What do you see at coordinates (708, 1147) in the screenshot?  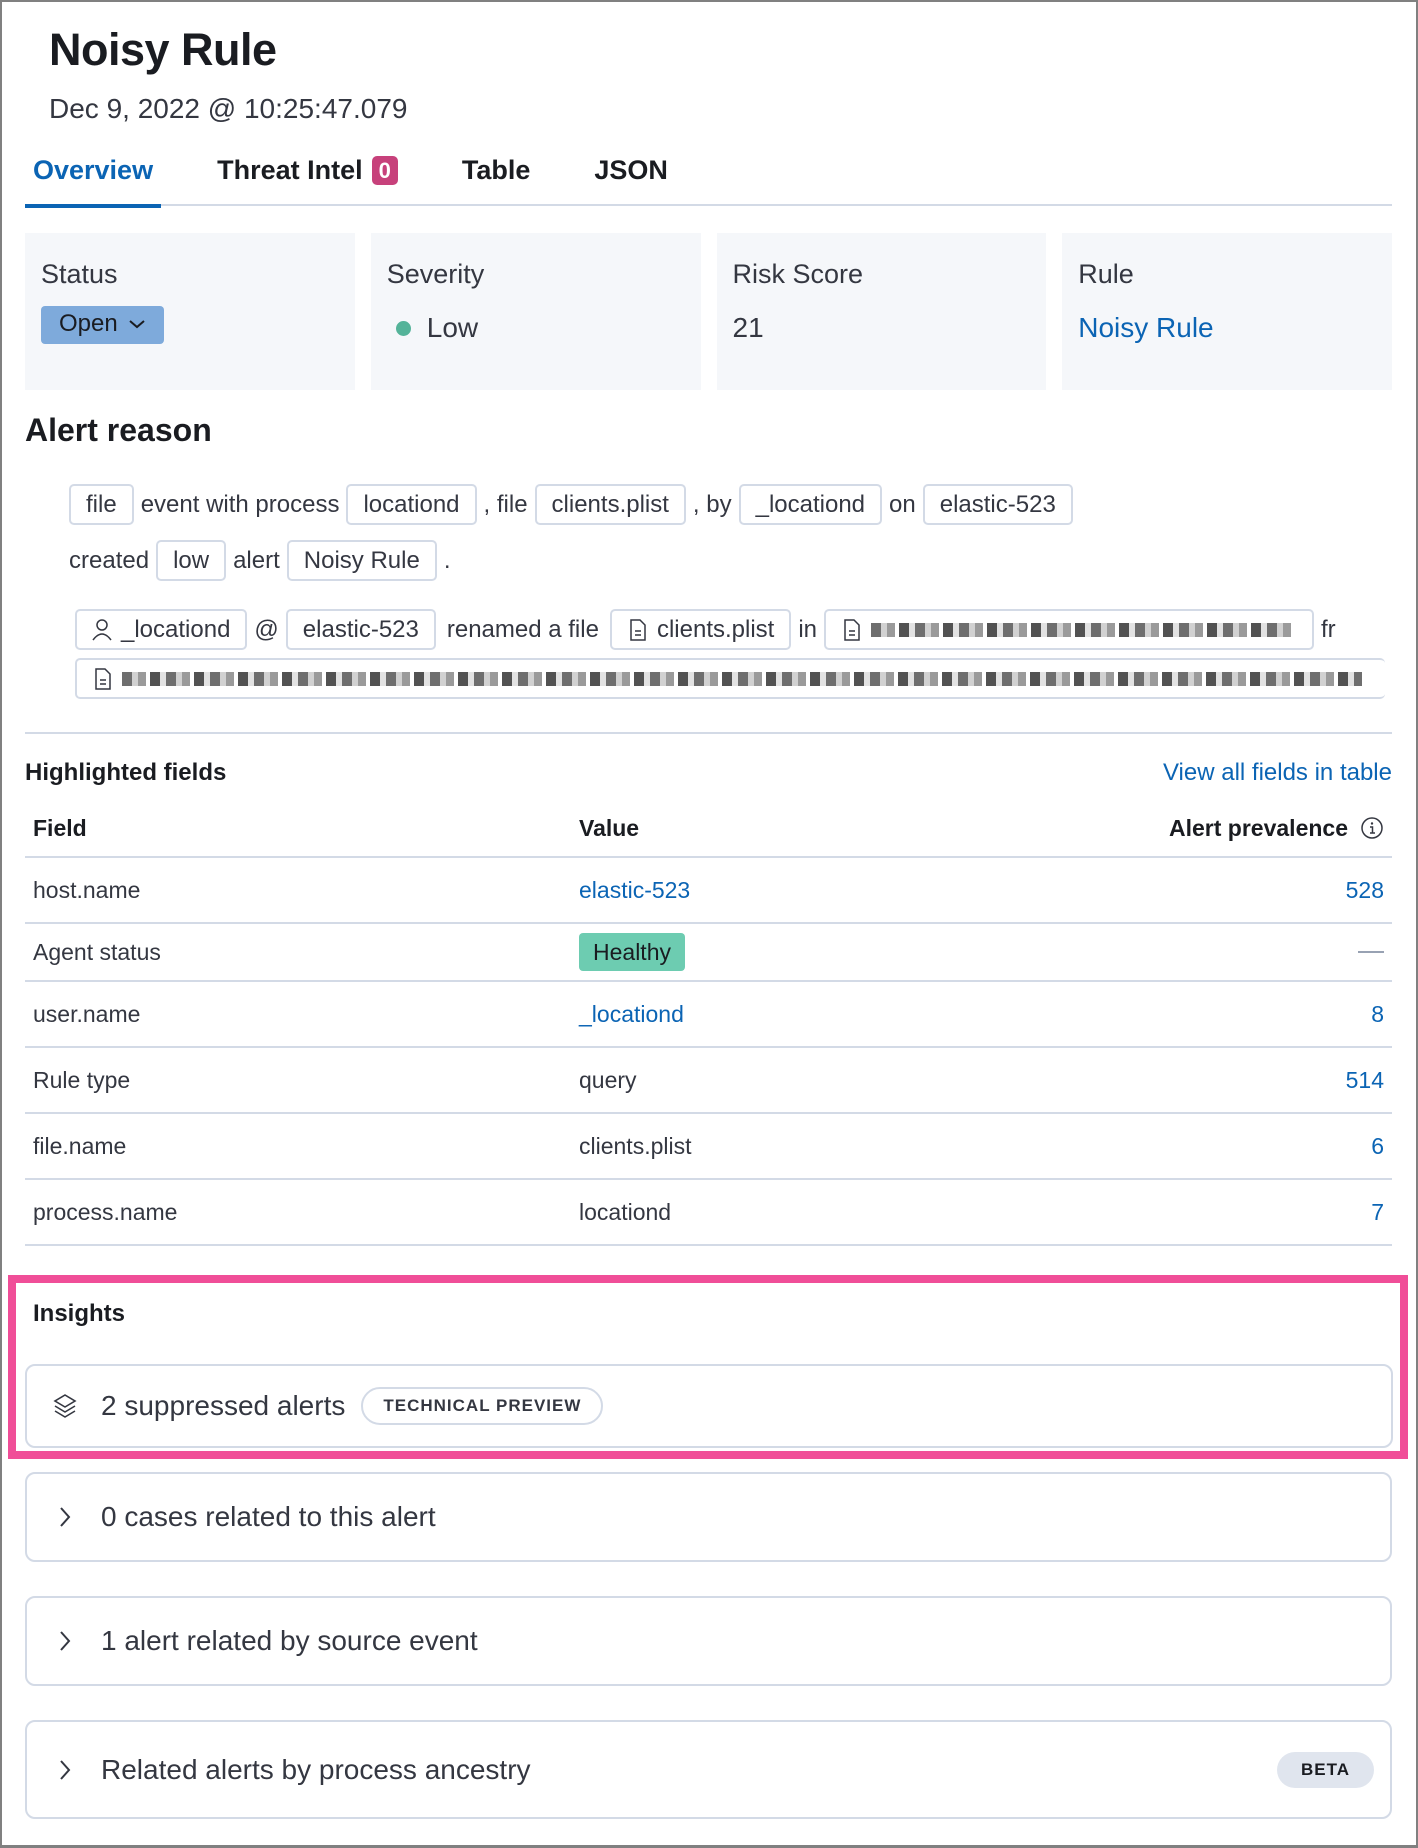 I see `table-row: file.name clients.plist 6` at bounding box center [708, 1147].